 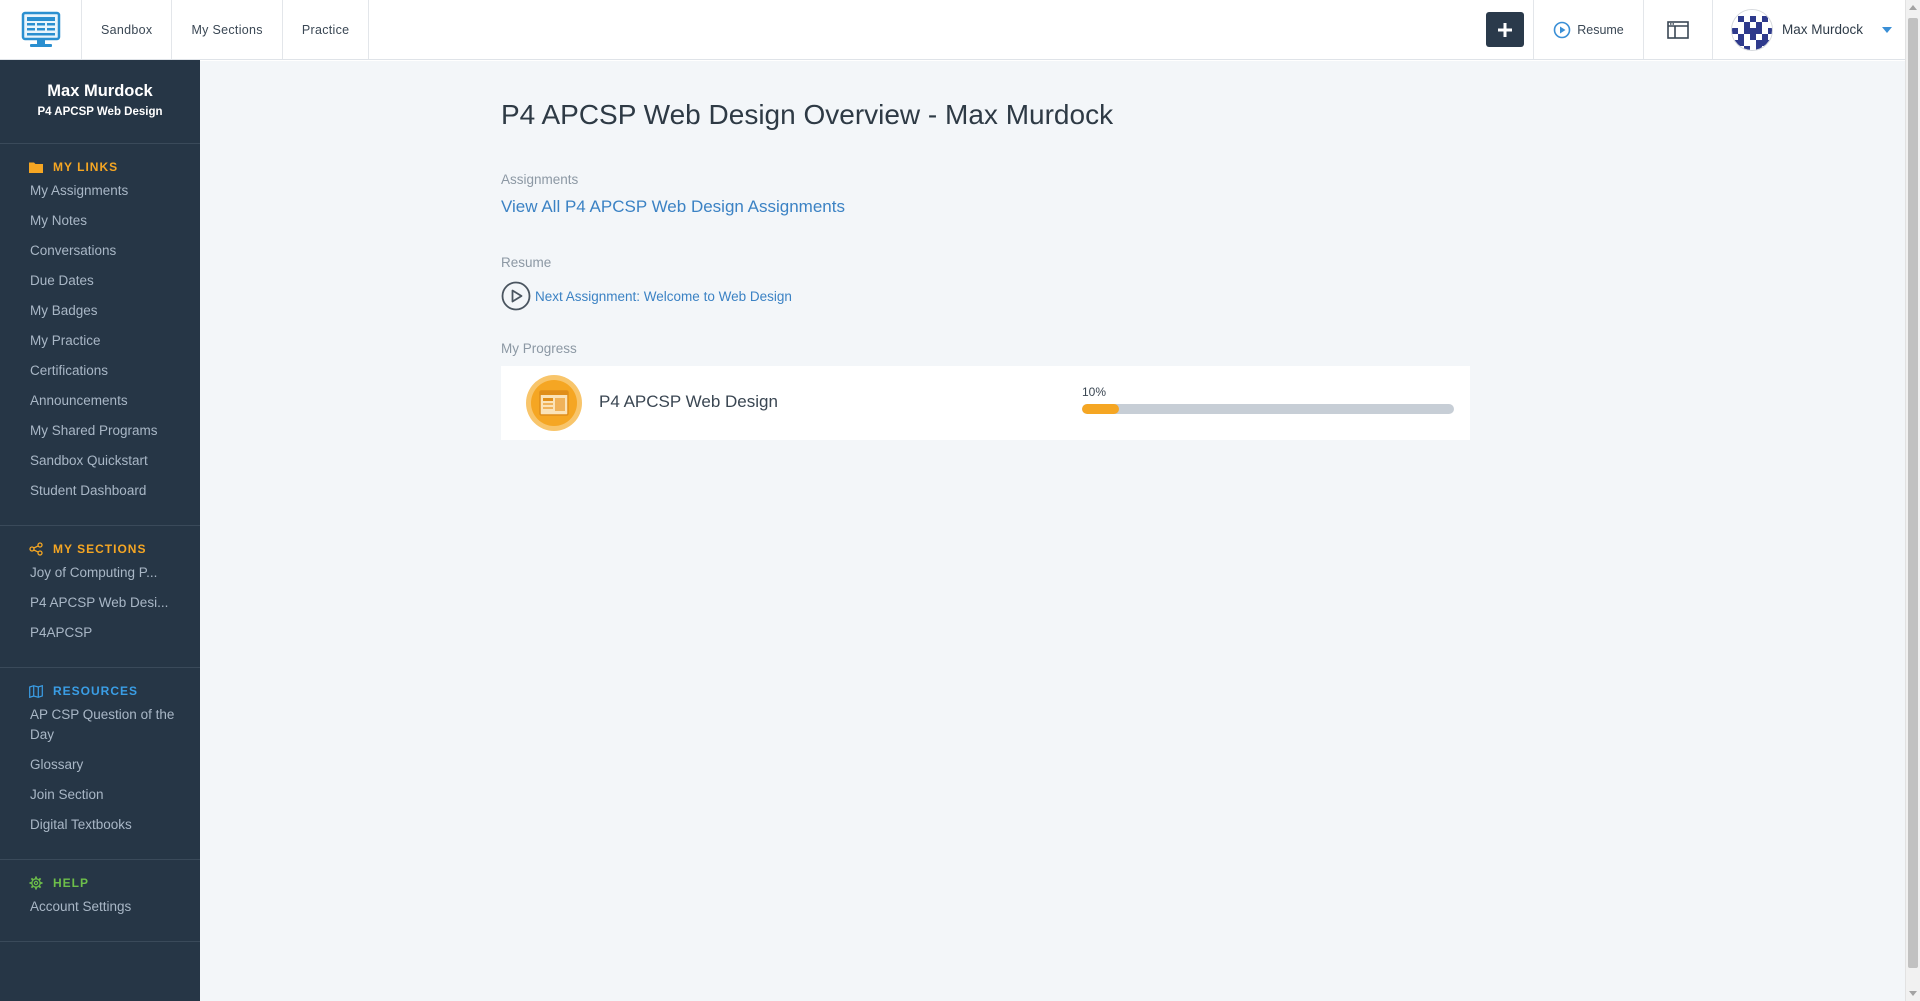 What do you see at coordinates (1600, 29) in the screenshot?
I see `resume-button-label: Resume` at bounding box center [1600, 29].